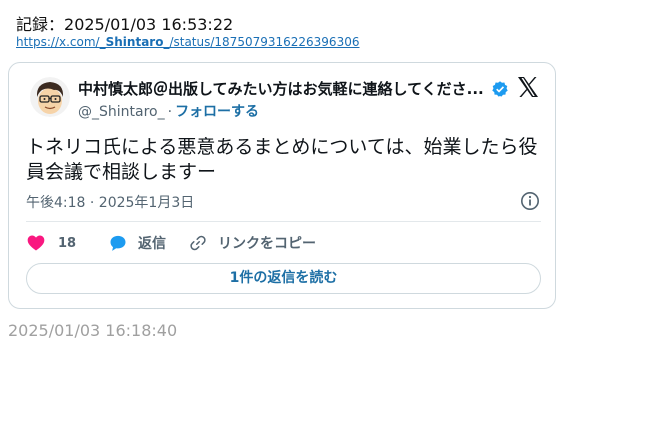  What do you see at coordinates (67, 243) in the screenshot?
I see `like-count: 18` at bounding box center [67, 243].